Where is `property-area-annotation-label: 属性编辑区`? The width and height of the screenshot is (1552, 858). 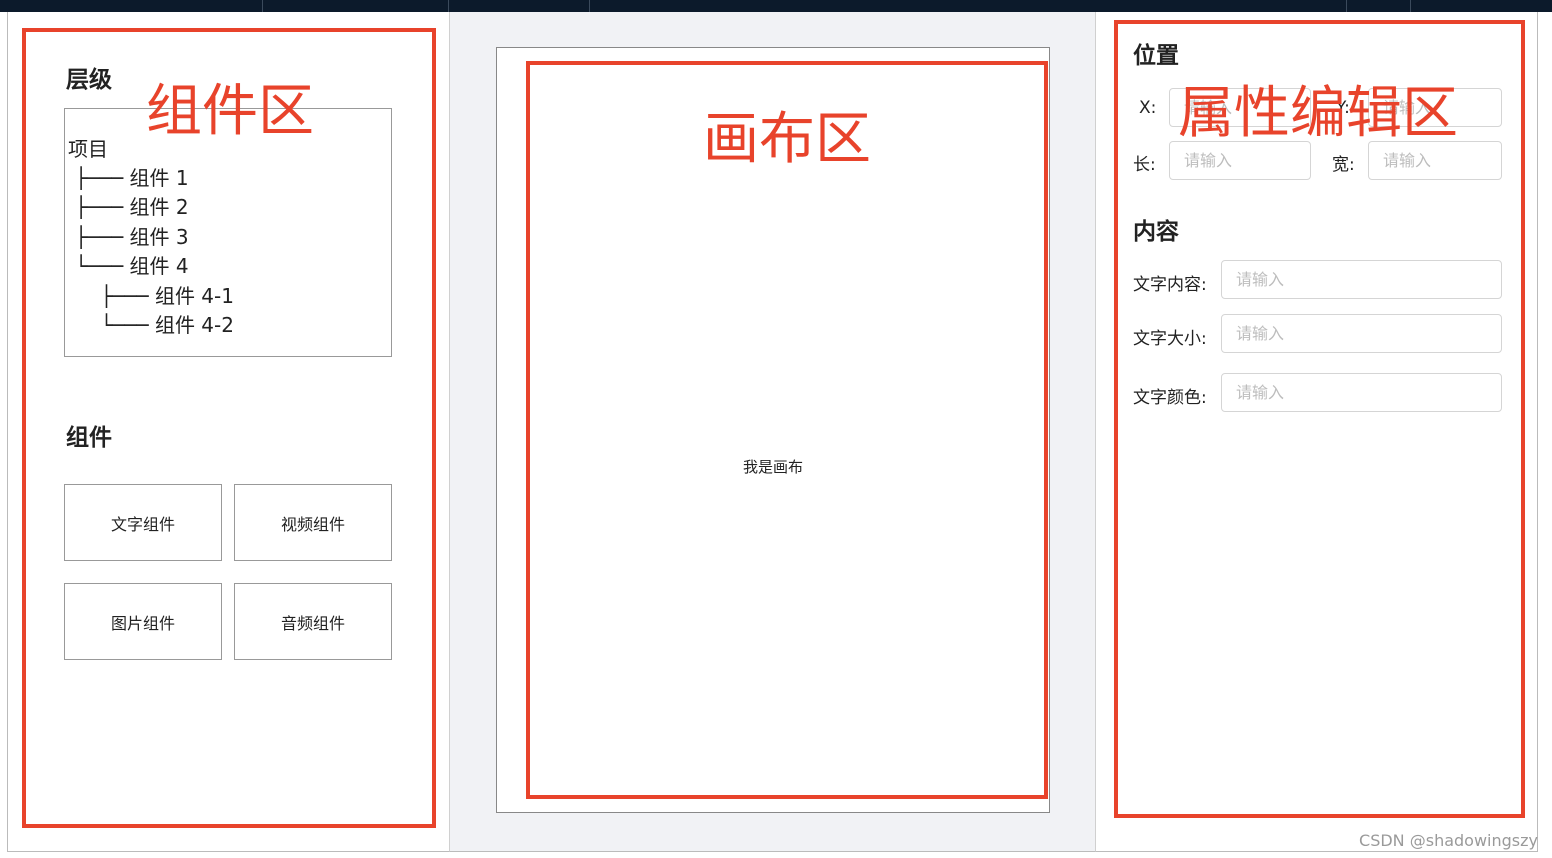
property-area-annotation-label: 属性编辑区 is located at coordinates (1318, 113).